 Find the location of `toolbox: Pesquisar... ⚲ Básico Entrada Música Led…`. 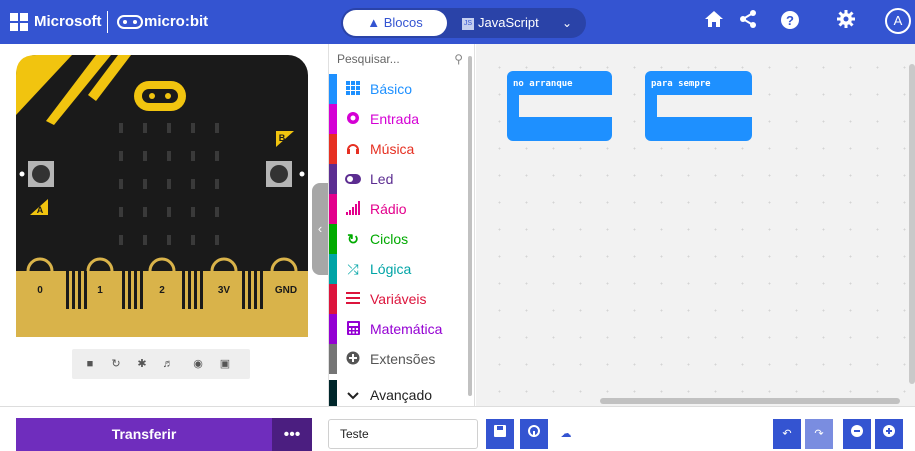

toolbox: Pesquisar... ⚲ Básico Entrada Música Led… is located at coordinates (401, 227).